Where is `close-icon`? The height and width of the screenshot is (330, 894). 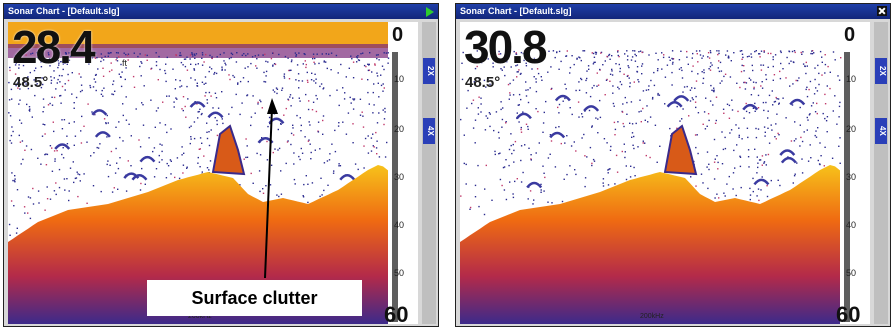 close-icon is located at coordinates (882, 11).